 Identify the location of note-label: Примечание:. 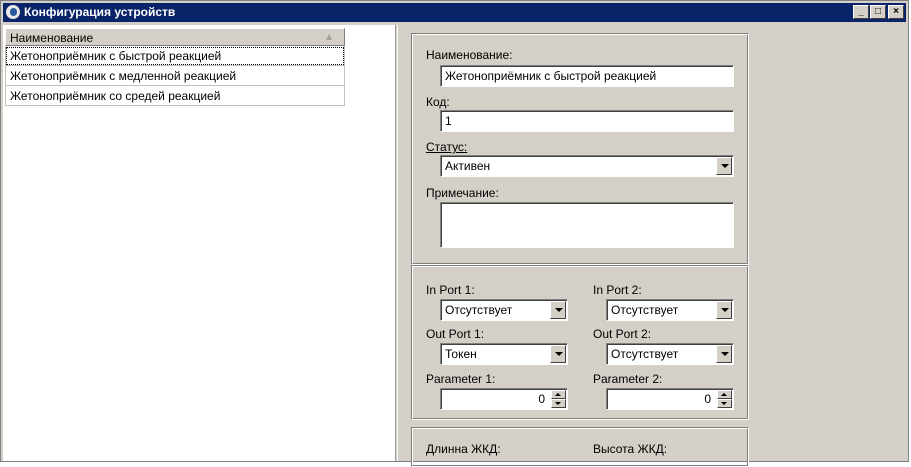
(462, 193).